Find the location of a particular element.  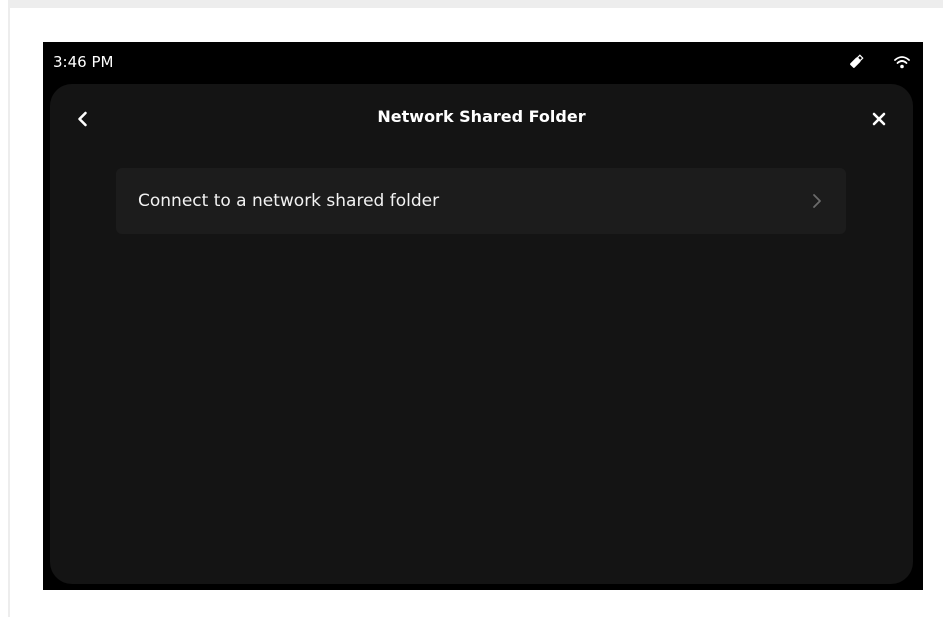

connect-network-folder-item: Connect to a network shared folder is located at coordinates (481, 201).